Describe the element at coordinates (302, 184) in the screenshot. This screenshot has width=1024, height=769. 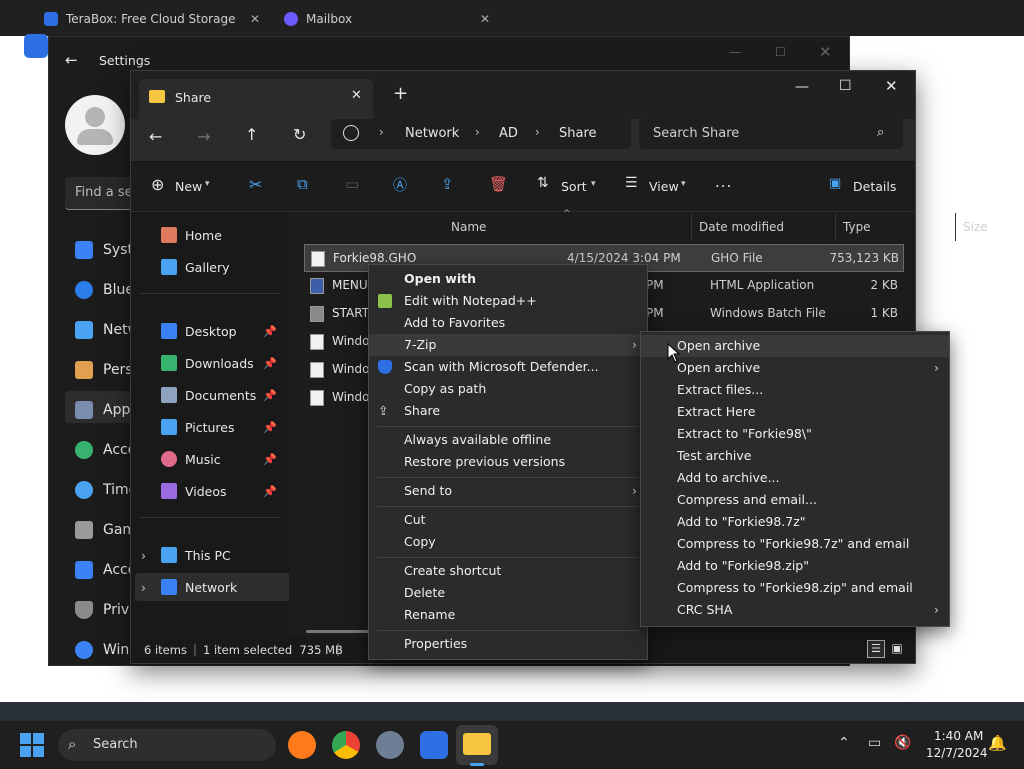
I see `copy-icon: ⧉` at that location.